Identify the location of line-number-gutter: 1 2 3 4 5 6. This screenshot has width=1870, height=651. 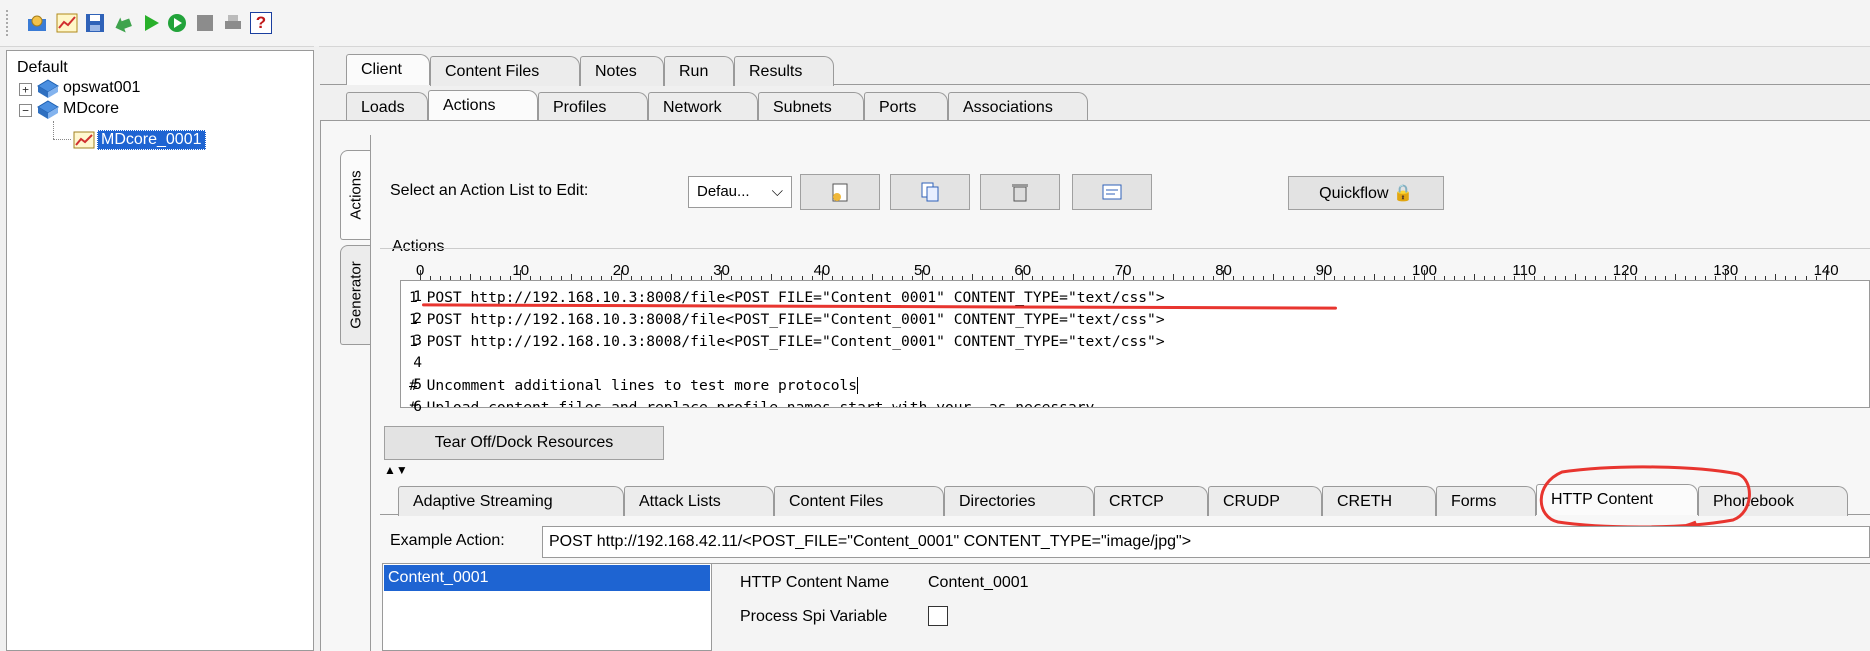
(415, 352).